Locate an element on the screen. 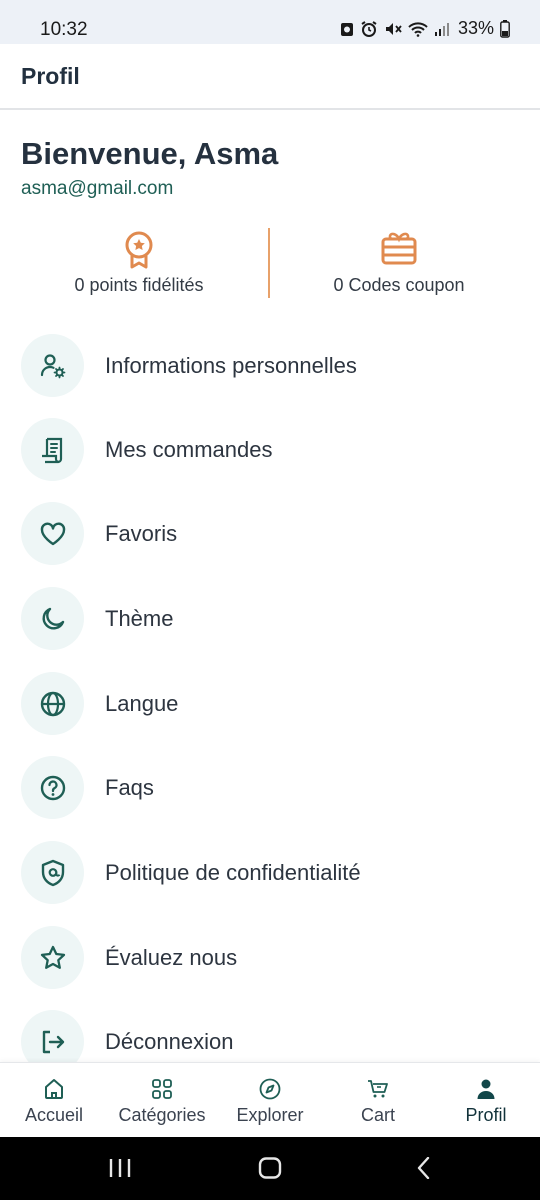  status-icons: 33% is located at coordinates (425, 28).